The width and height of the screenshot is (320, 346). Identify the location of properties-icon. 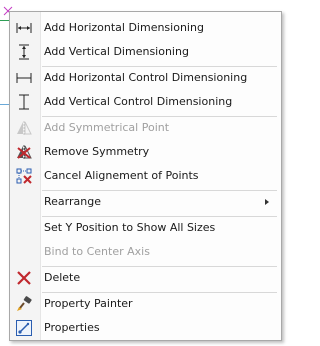
(24, 328).